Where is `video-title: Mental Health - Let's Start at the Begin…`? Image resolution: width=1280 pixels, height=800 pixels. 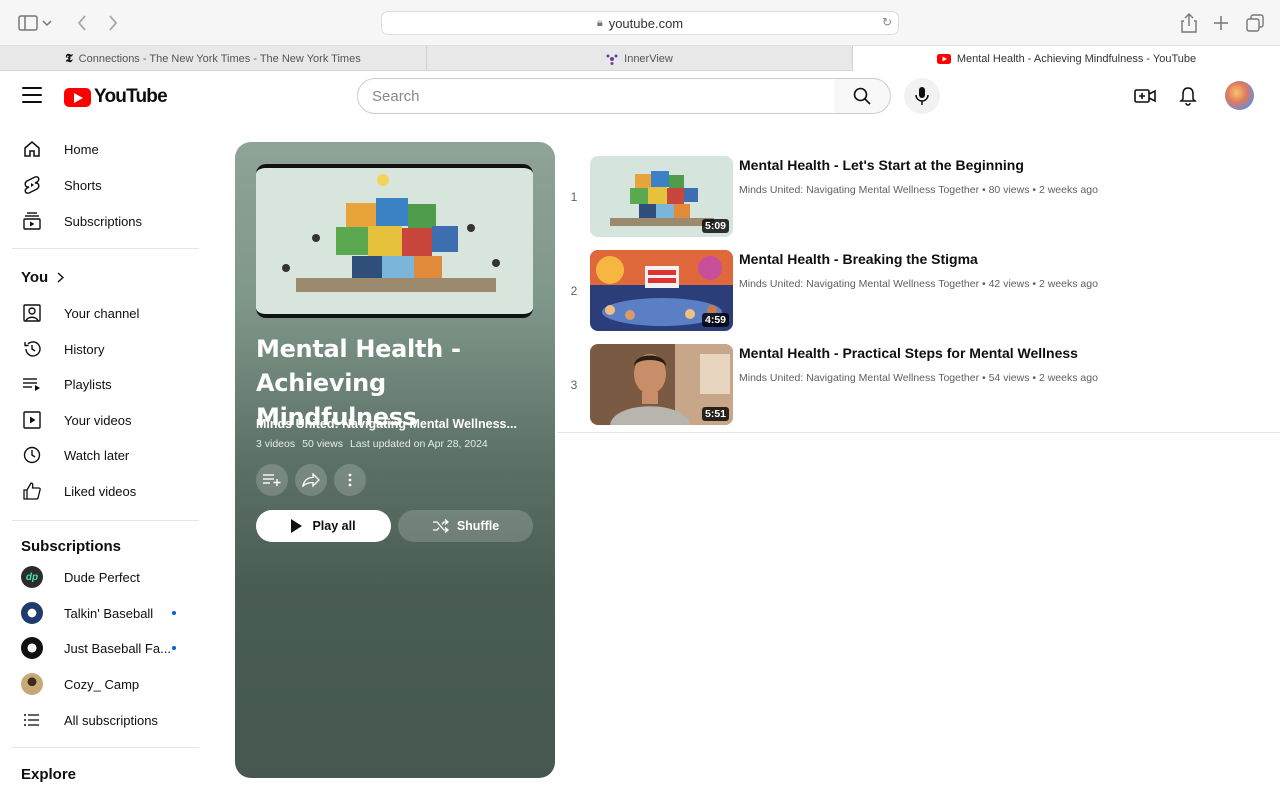
video-title: Mental Health - Let's Start at the Begin… is located at coordinates (881, 165).